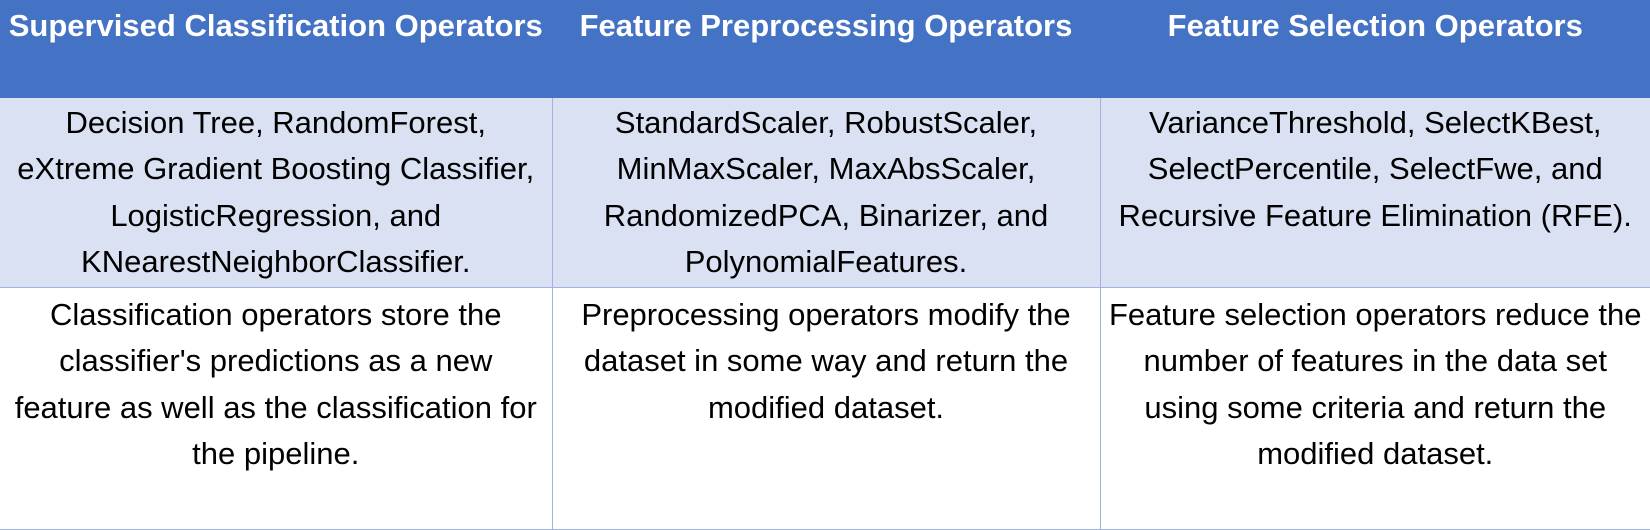 The height and width of the screenshot is (530, 1650). Describe the element at coordinates (1374, 49) in the screenshot. I see `header-feature-selection: Feature Selection Operators` at that location.